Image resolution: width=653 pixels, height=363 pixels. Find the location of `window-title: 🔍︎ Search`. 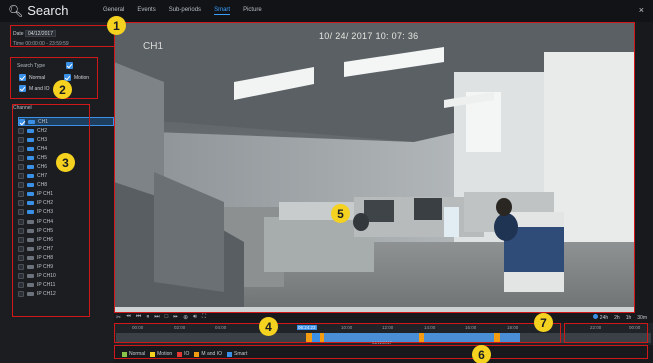

window-title: 🔍︎ Search is located at coordinates (38, 10).